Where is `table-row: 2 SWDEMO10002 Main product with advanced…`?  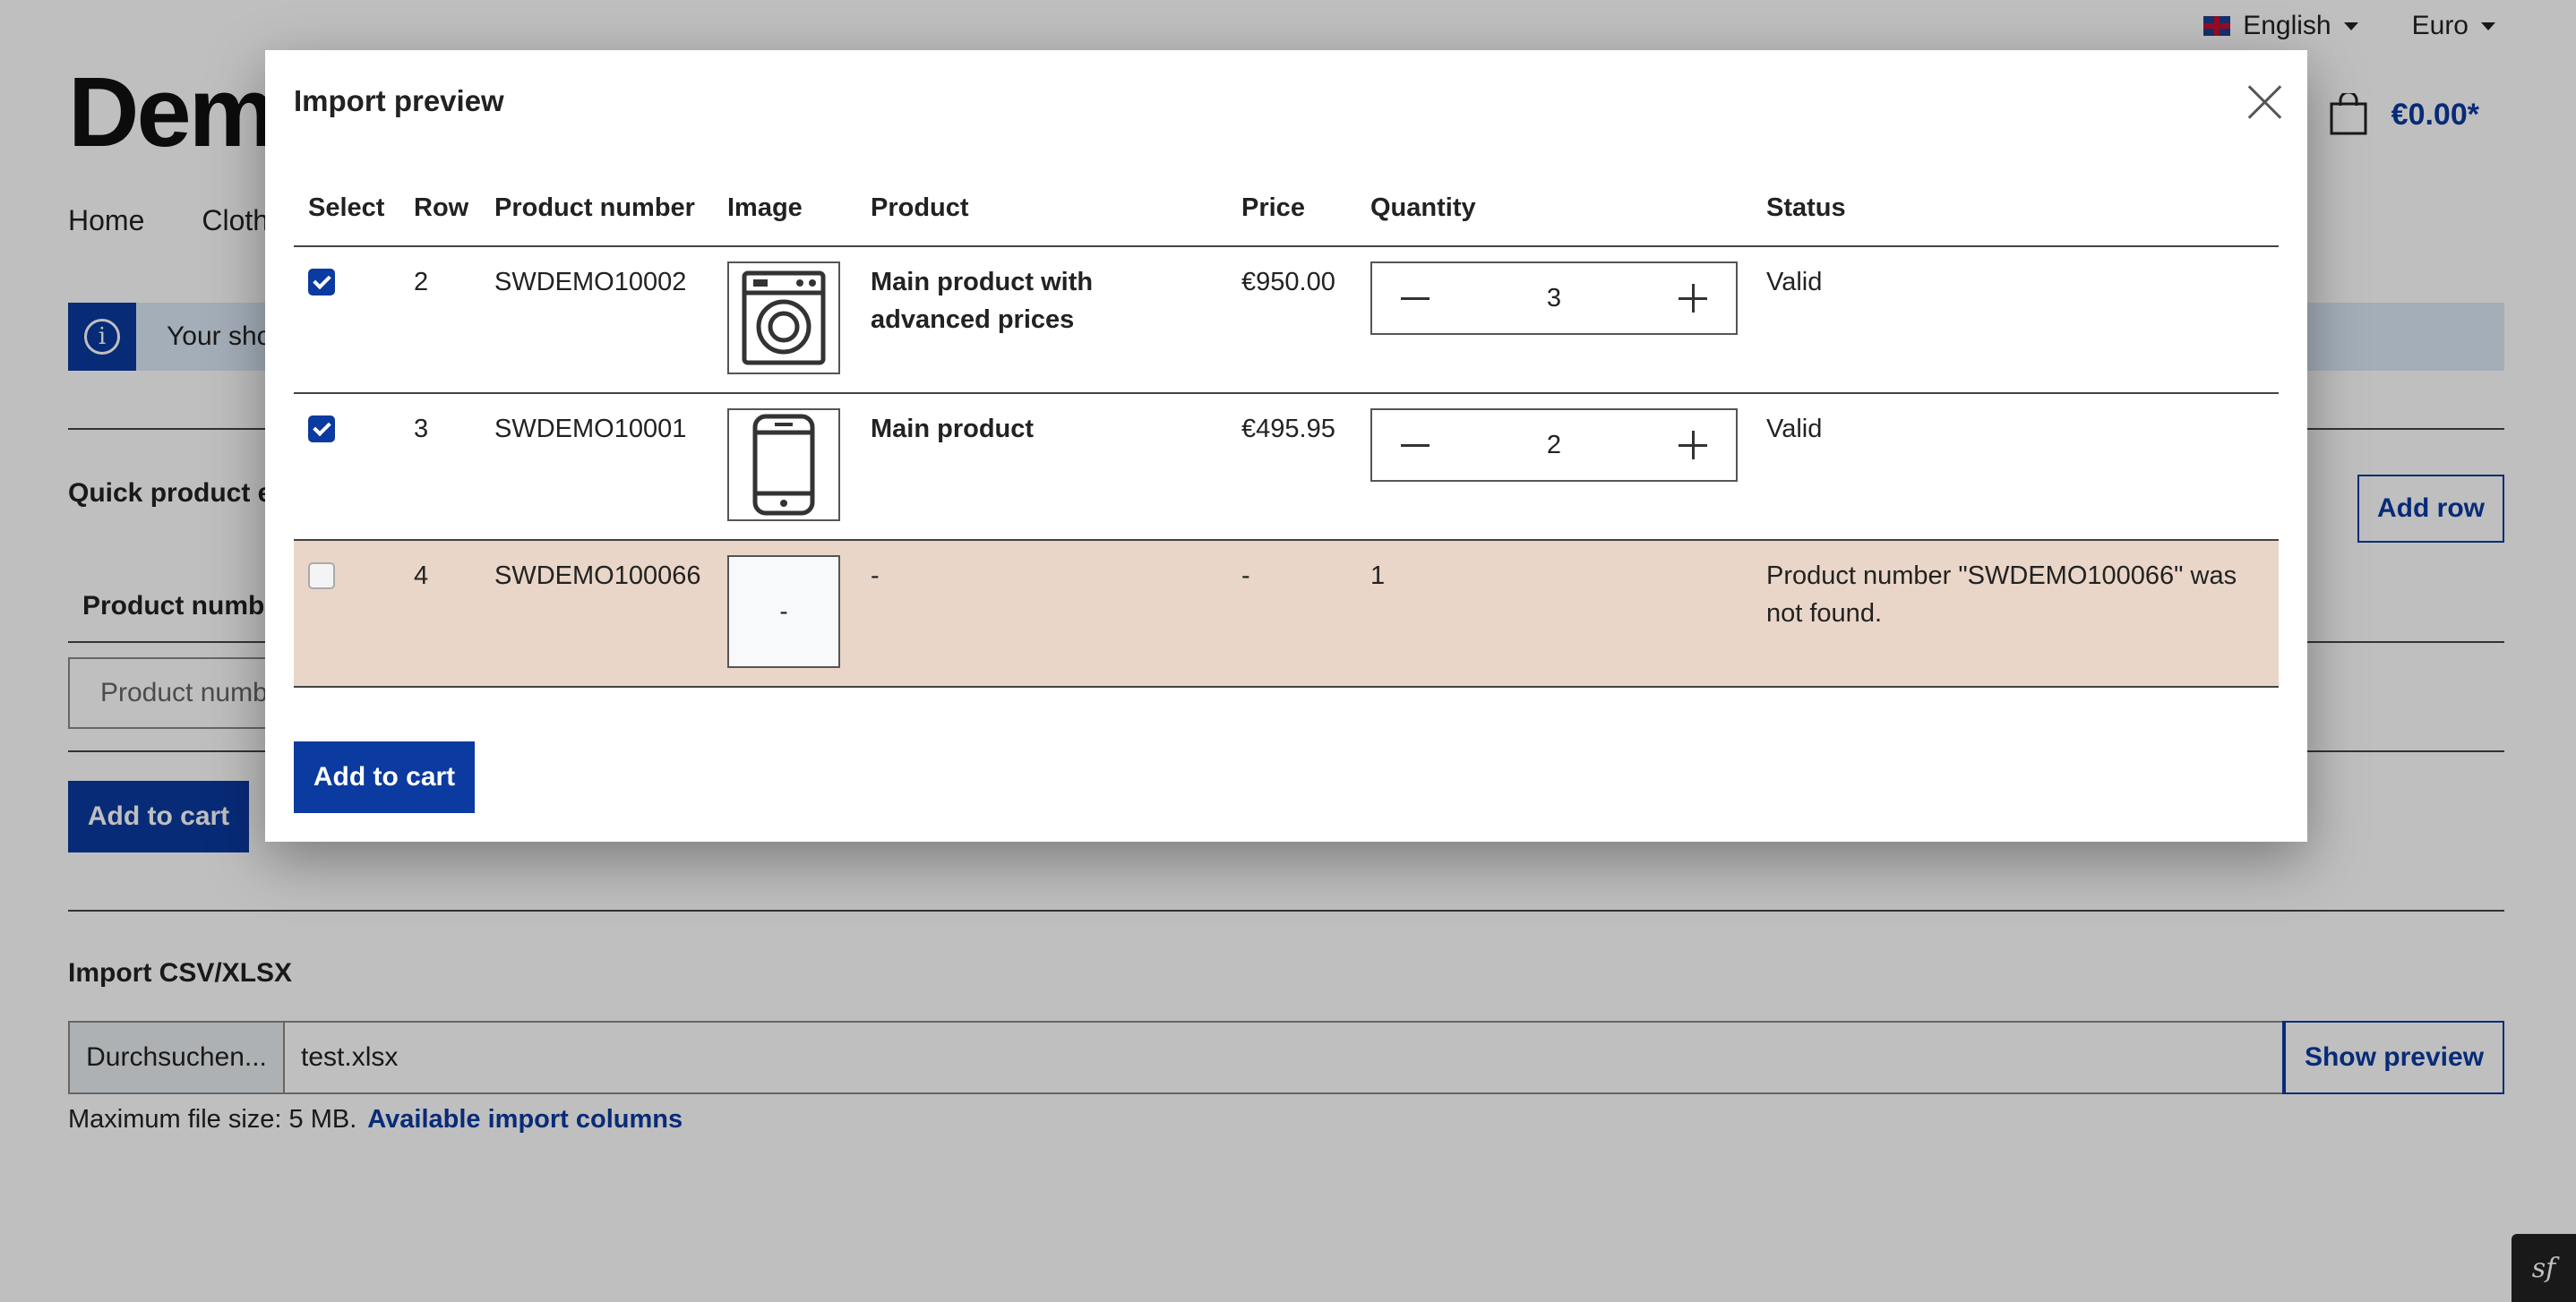
table-row: 2 SWDEMO10002 Main product with advanced… is located at coordinates (1286, 320).